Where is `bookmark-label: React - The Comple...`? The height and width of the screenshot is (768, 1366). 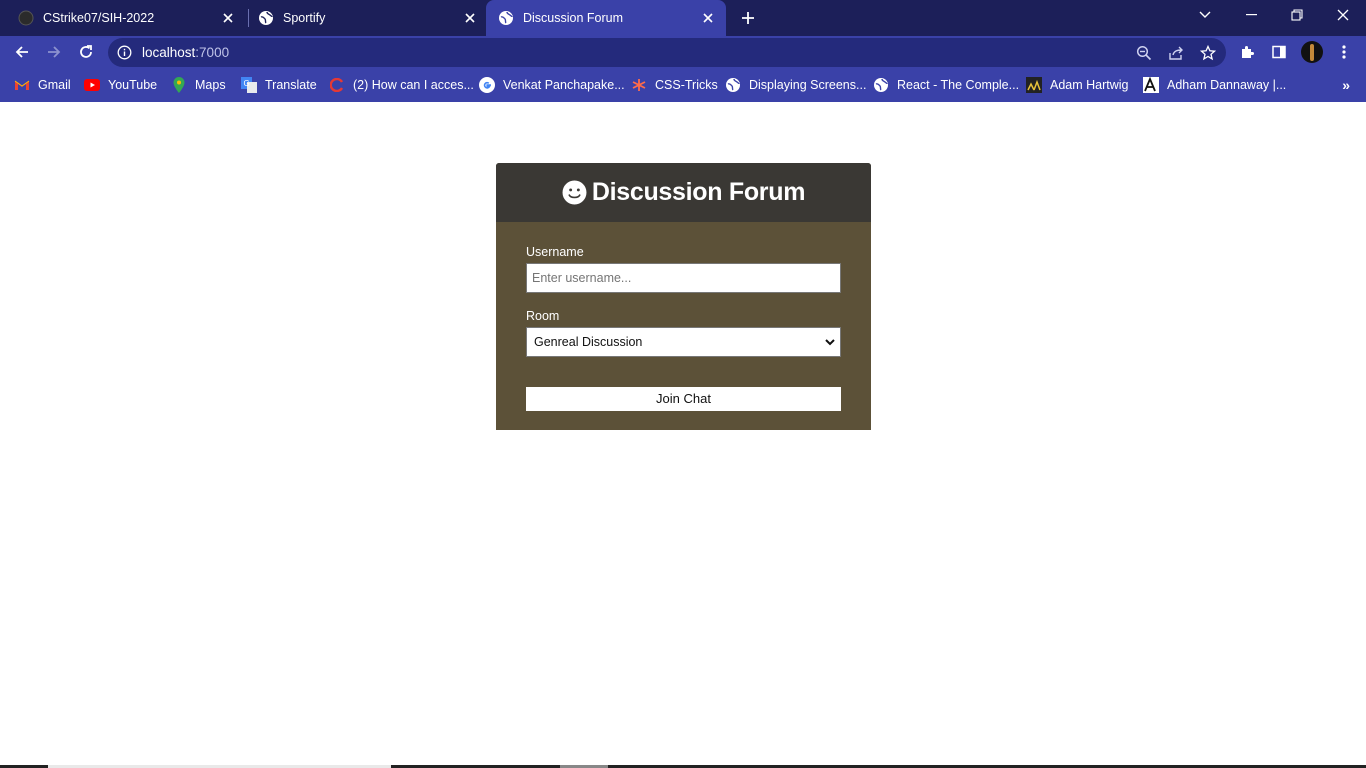
bookmark-label: React - The Comple... is located at coordinates (958, 85).